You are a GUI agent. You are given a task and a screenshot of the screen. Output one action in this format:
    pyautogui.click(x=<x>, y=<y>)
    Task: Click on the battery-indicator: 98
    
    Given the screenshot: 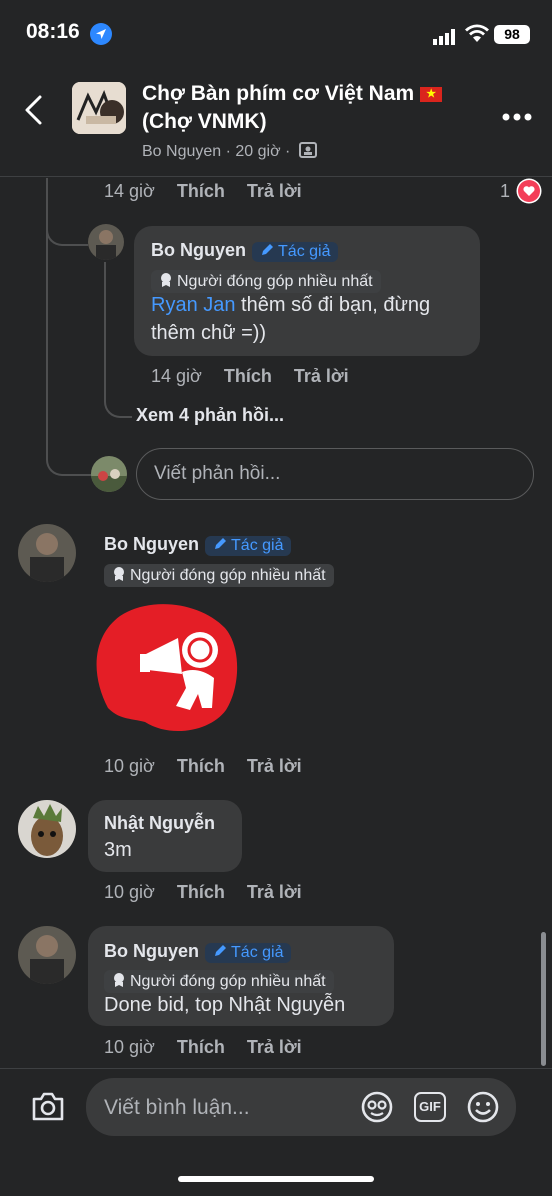 What is the action you would take?
    pyautogui.click(x=512, y=34)
    